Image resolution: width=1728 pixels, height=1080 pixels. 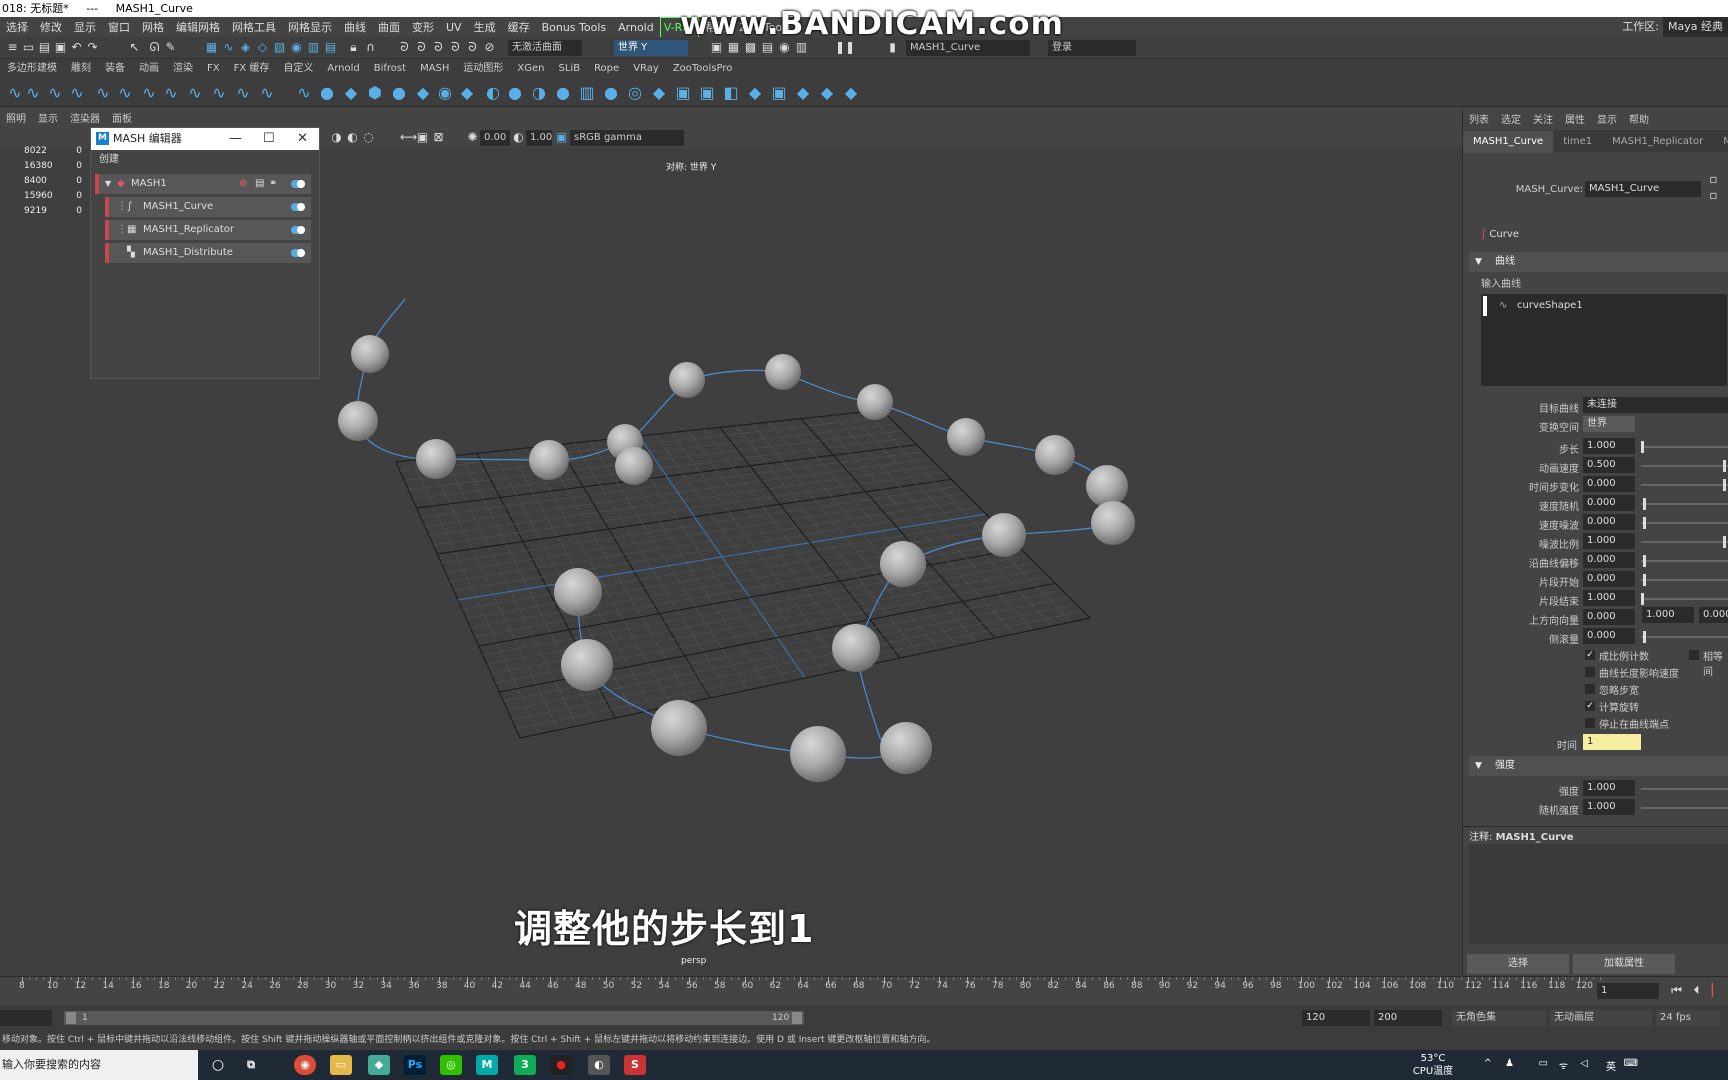 What do you see at coordinates (801, 47) in the screenshot?
I see `vray-render-icon: ▥` at bounding box center [801, 47].